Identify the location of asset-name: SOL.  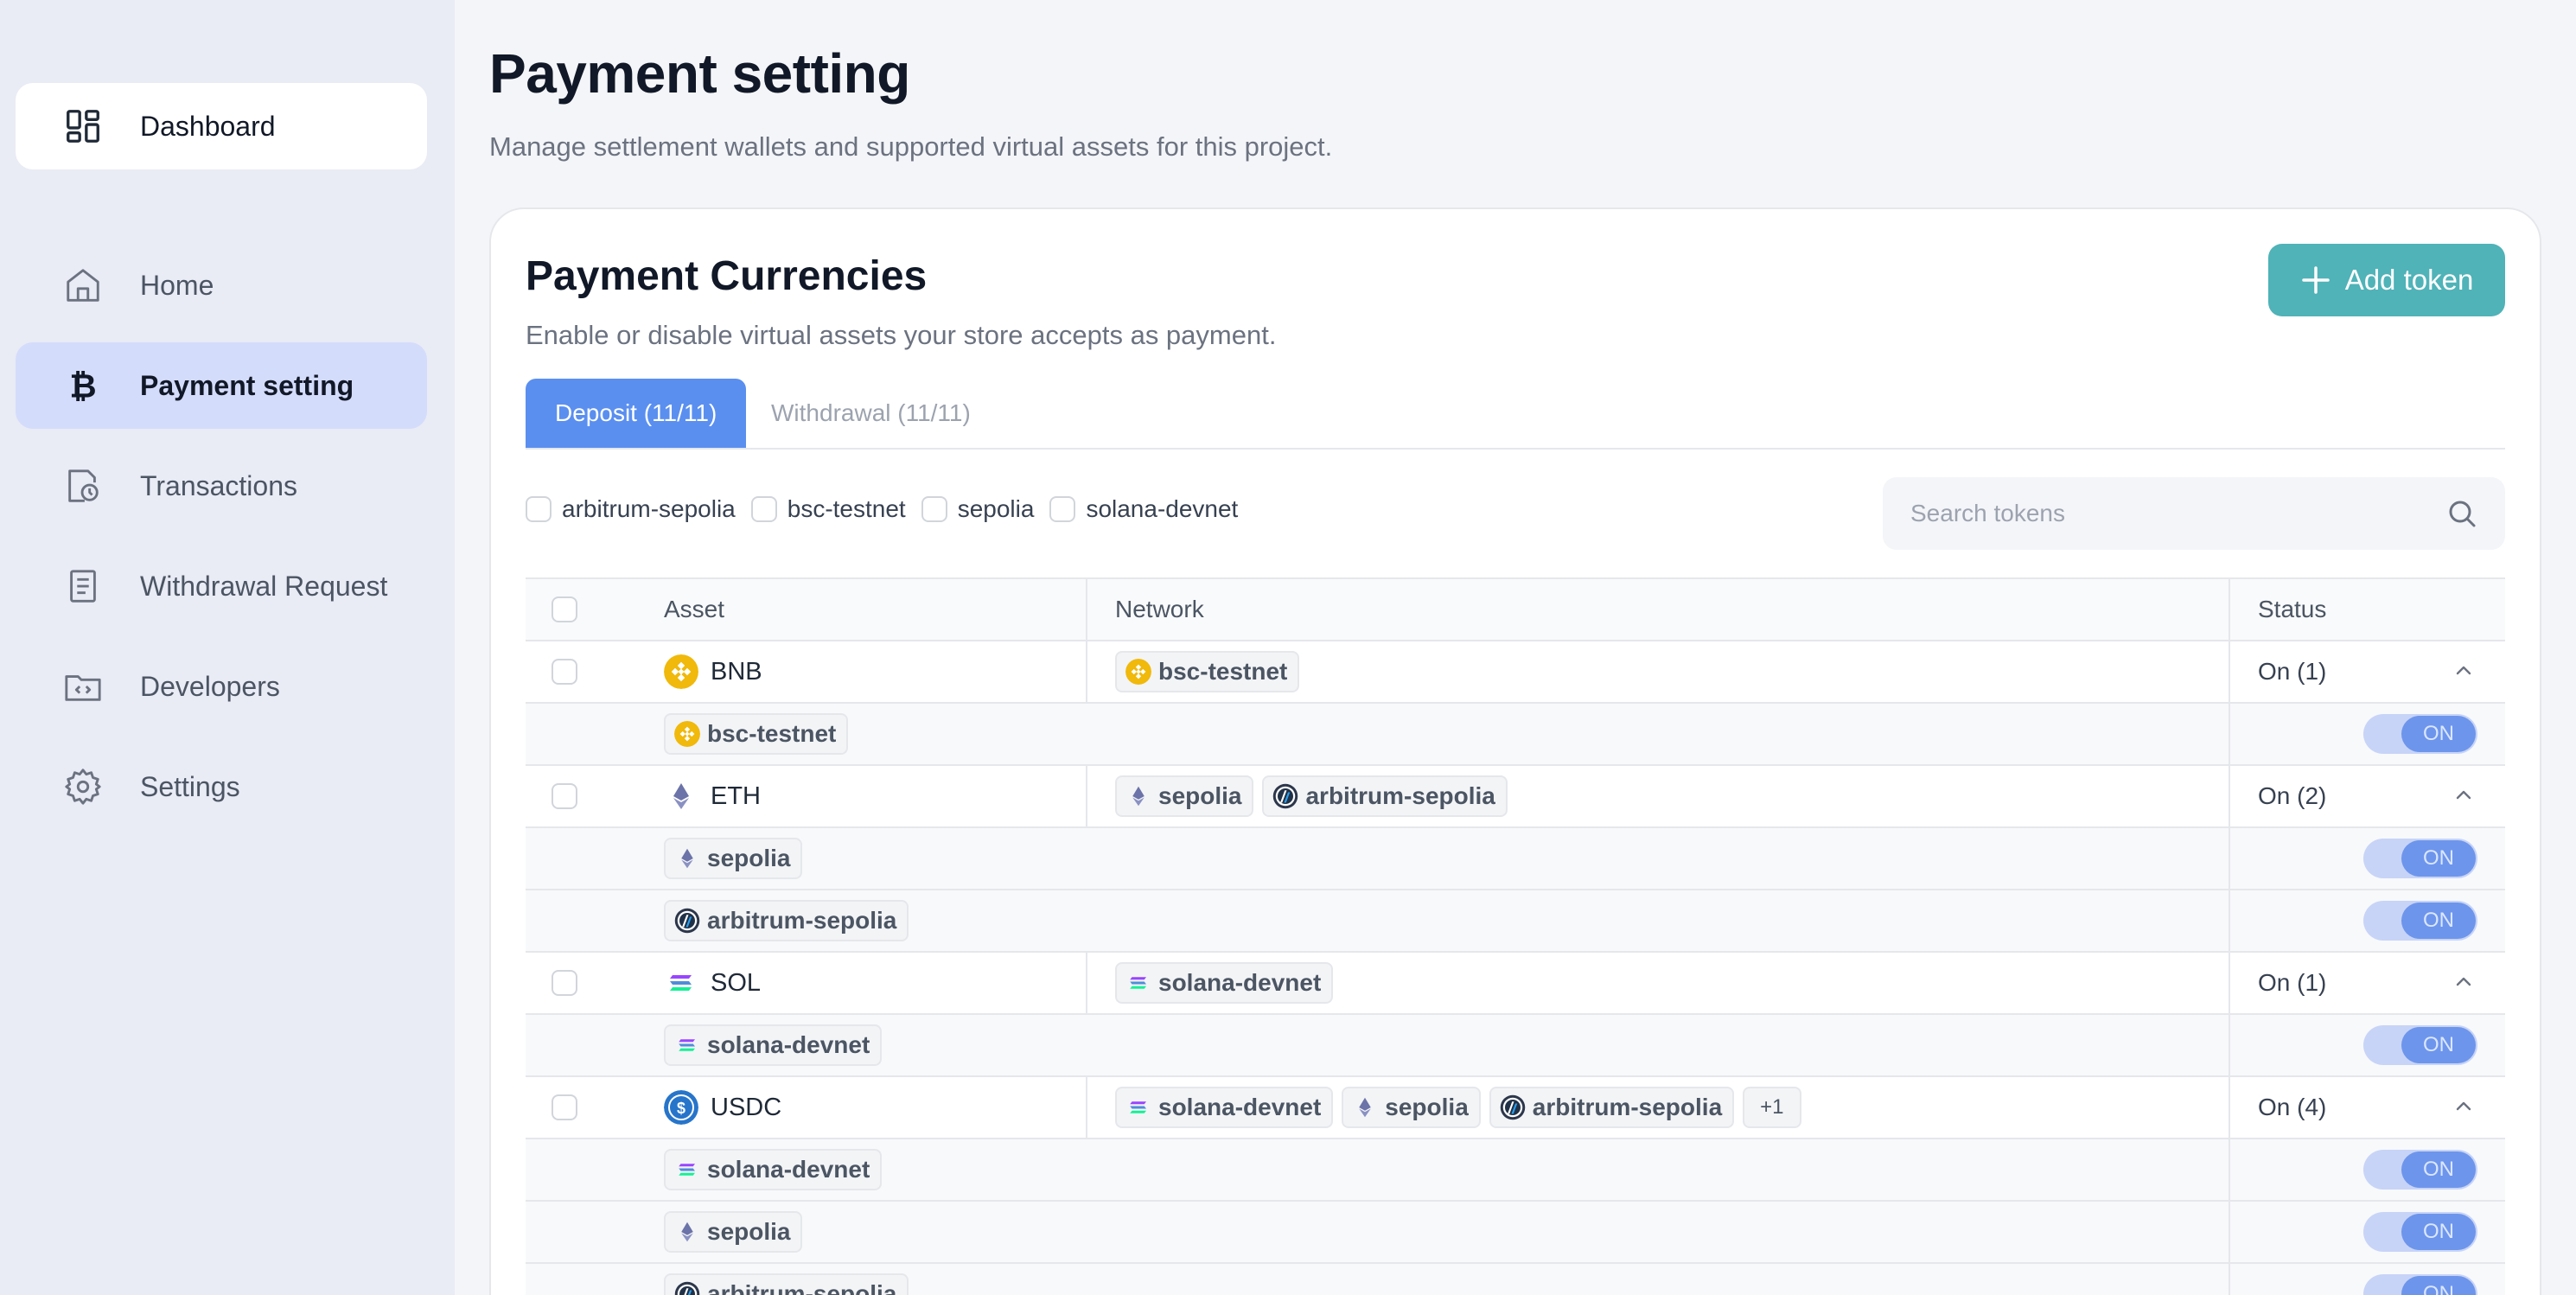
(736, 983).